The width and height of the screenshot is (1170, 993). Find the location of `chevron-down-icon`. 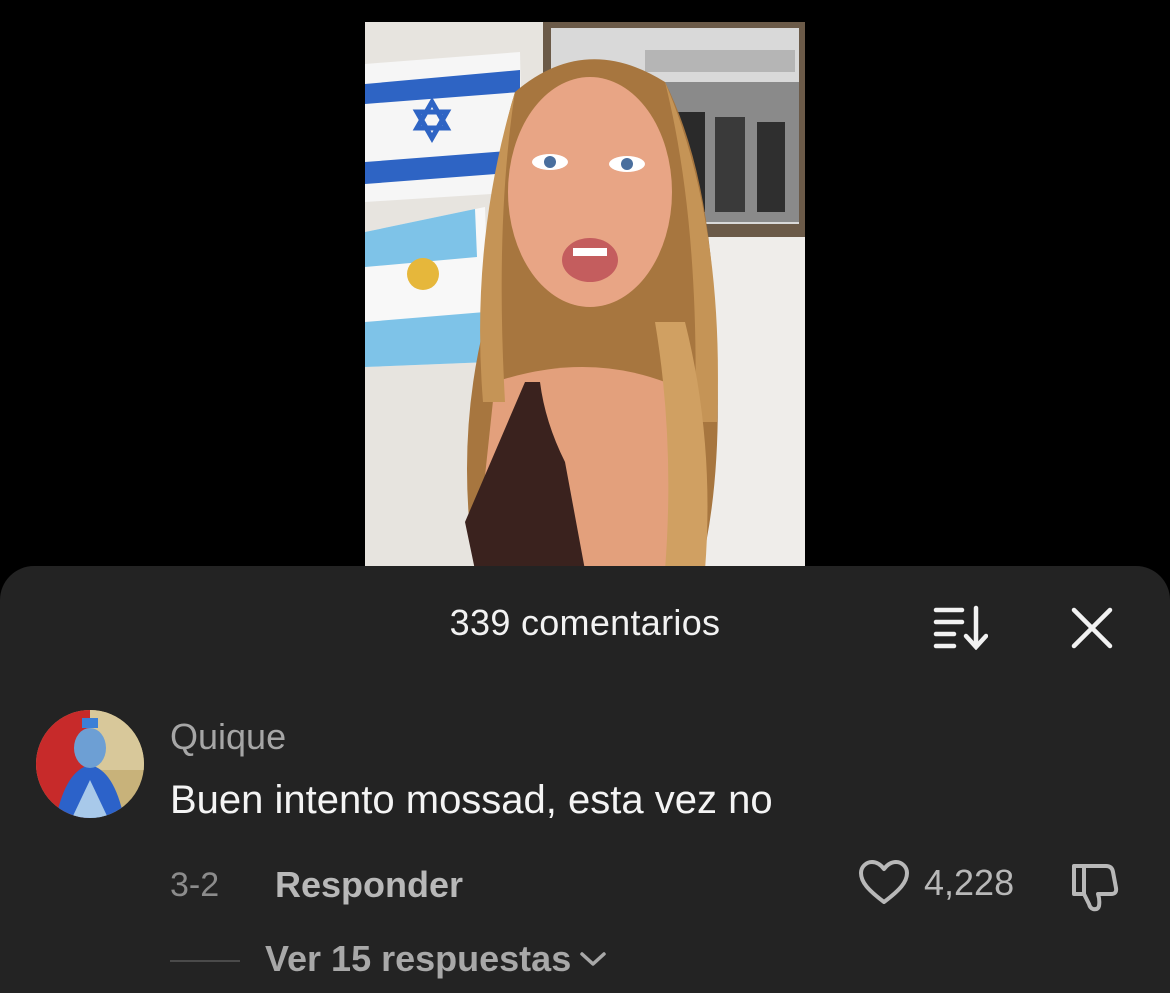

chevron-down-icon is located at coordinates (593, 959).